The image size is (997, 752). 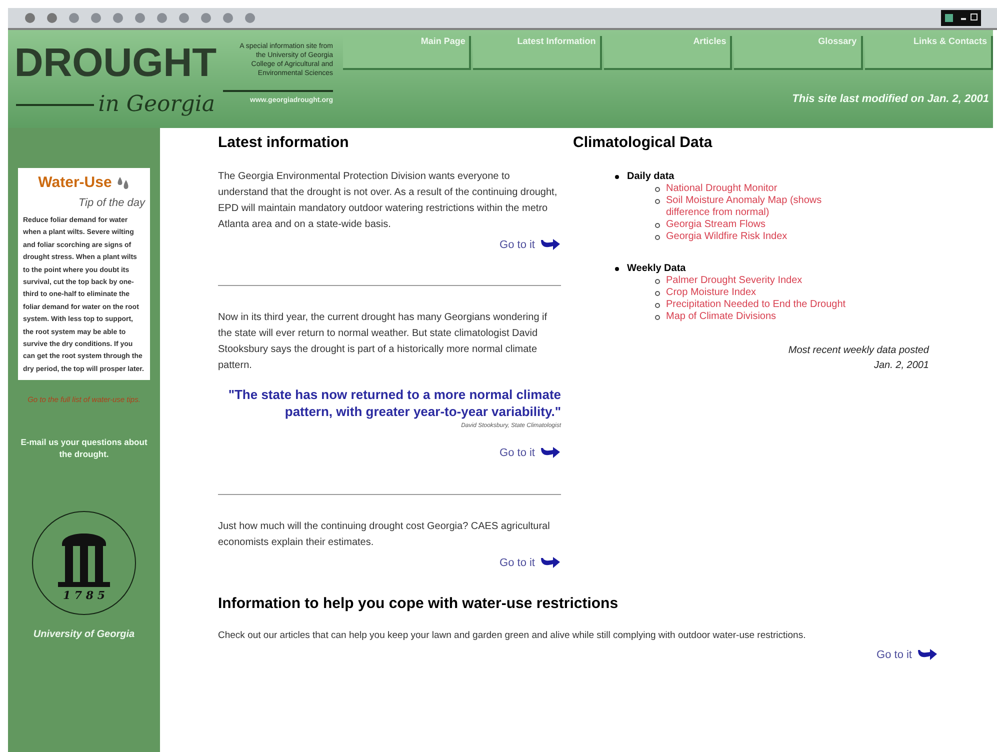 I want to click on data-link: Crop Moisture Index, so click(x=756, y=292).